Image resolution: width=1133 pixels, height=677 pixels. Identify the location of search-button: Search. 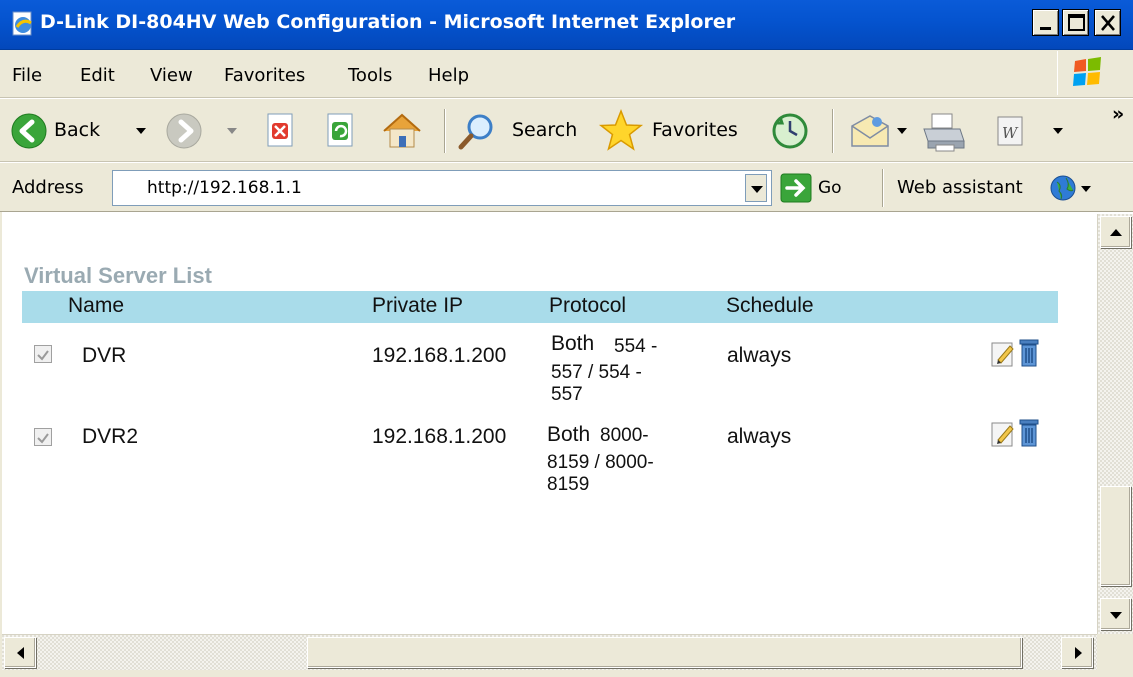
(544, 130).